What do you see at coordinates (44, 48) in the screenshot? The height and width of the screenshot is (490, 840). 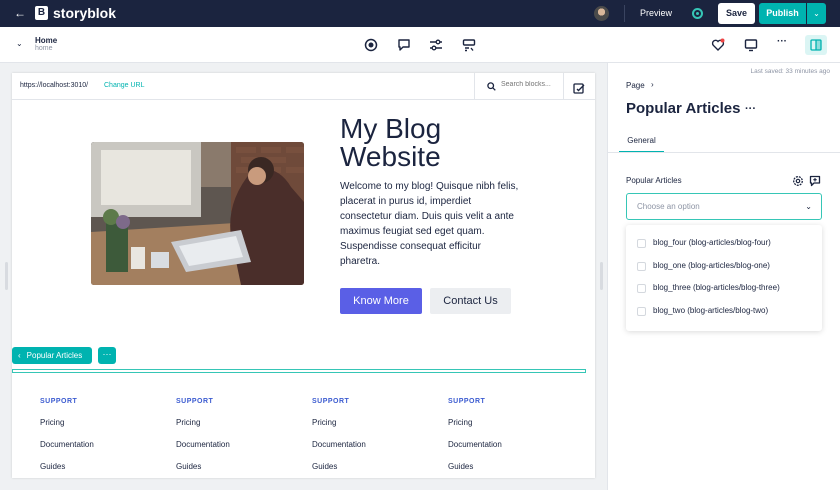 I see `story-slug: home` at bounding box center [44, 48].